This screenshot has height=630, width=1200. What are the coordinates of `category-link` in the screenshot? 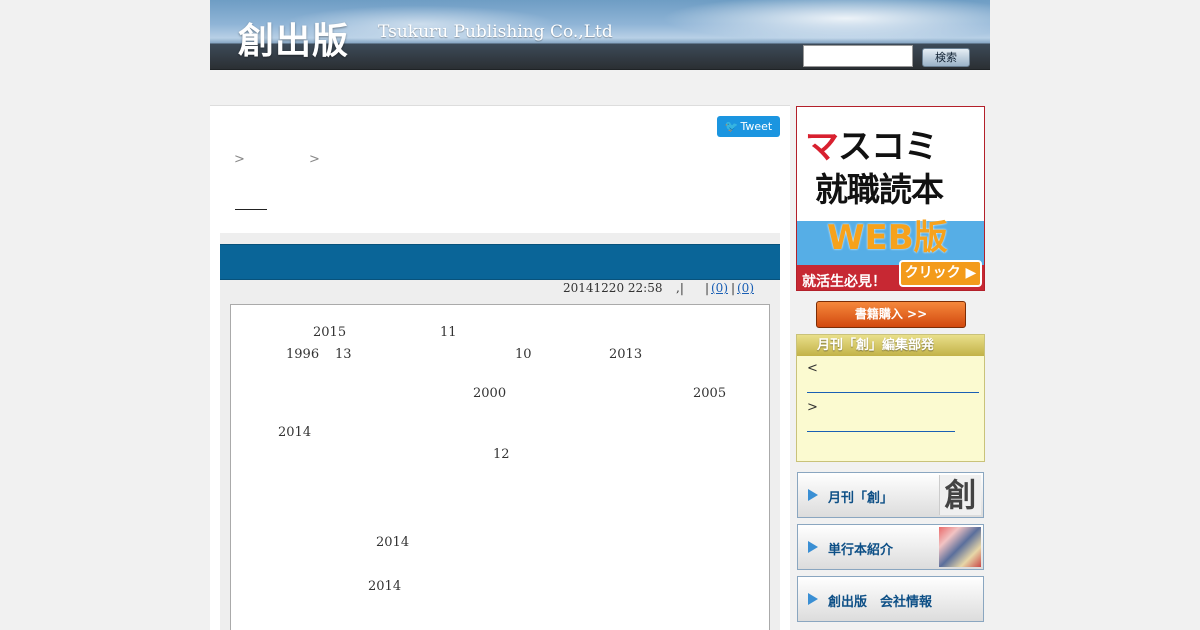 It's located at (251, 204).